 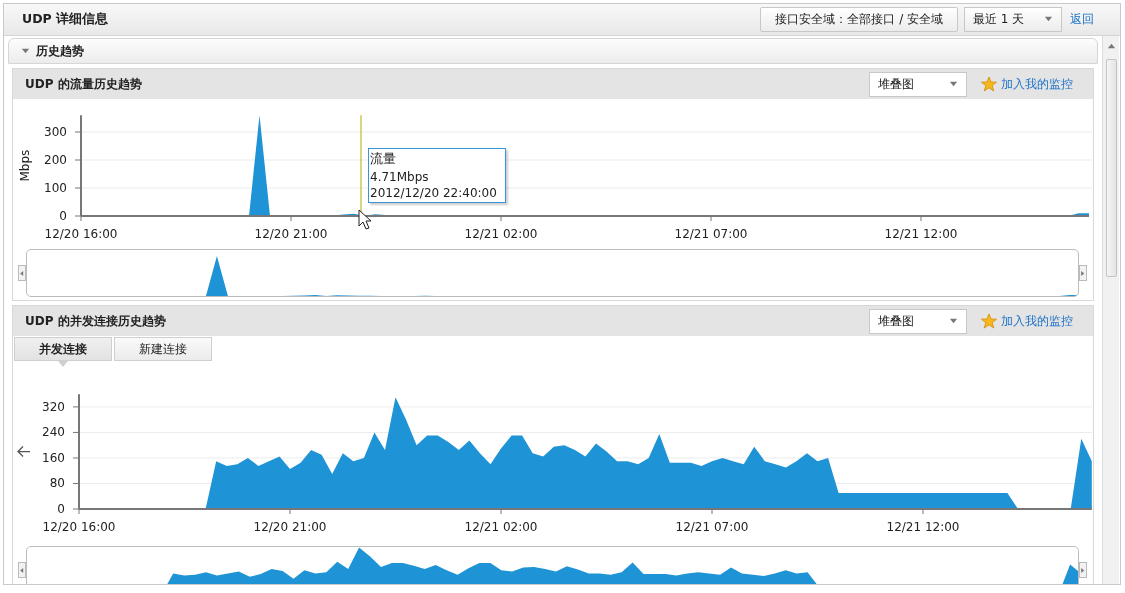 What do you see at coordinates (1111, 168) in the screenshot?
I see `scrollbar-thumb` at bounding box center [1111, 168].